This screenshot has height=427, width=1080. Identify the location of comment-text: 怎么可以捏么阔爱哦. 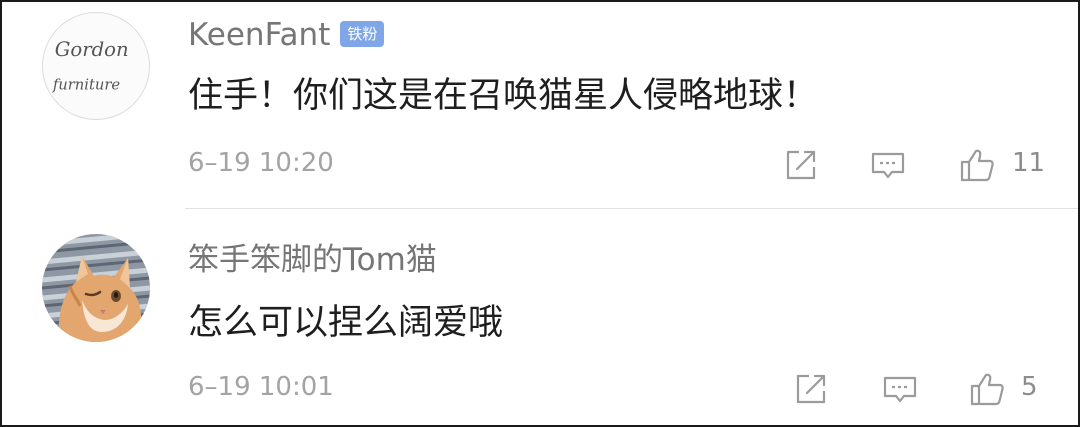
(346, 323).